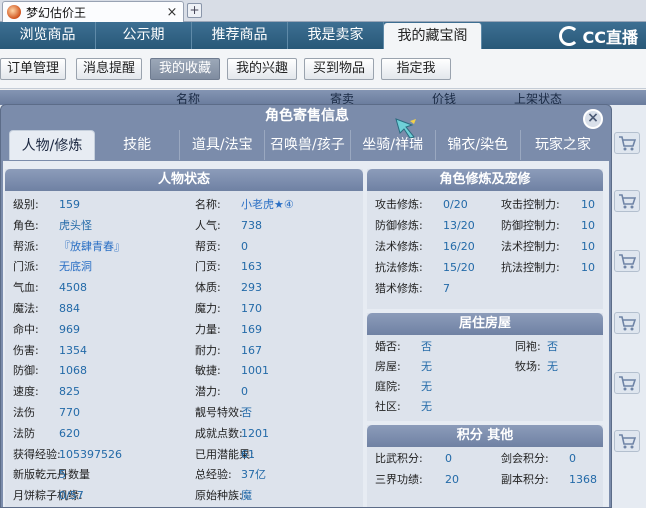  What do you see at coordinates (598, 36) in the screenshot?
I see `cc-logo: CC直播` at bounding box center [598, 36].